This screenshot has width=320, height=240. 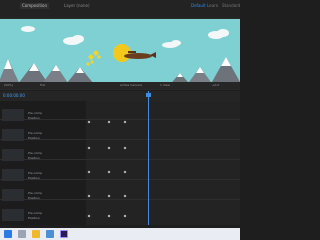 I want to click on playhead-handle, so click(x=148, y=95).